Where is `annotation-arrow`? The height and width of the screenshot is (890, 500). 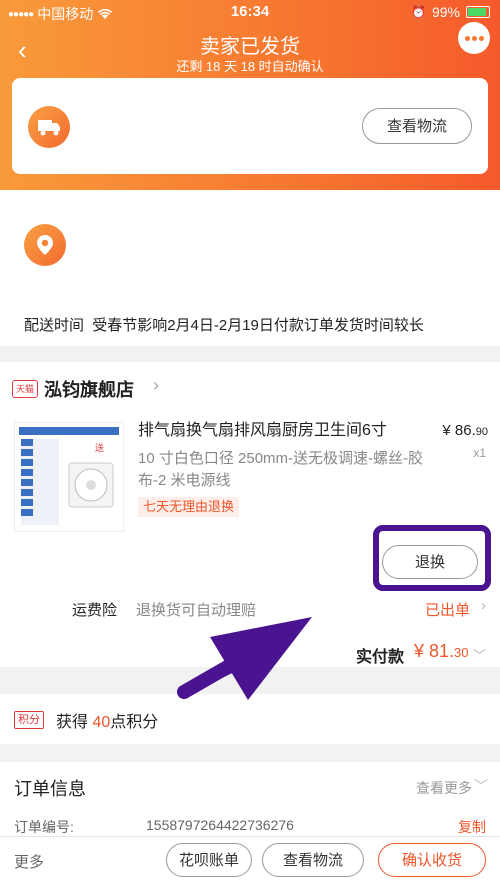
annotation-arrow is located at coordinates (244, 658).